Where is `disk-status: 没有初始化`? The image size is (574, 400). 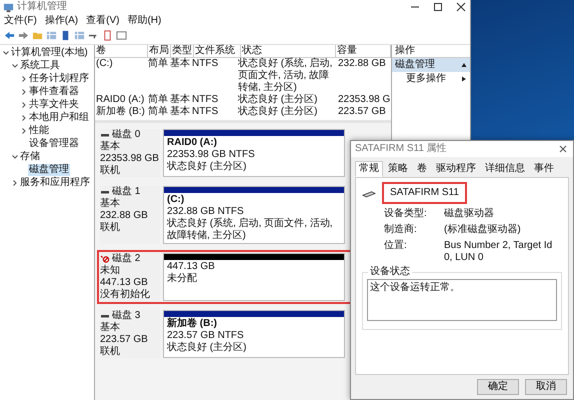 disk-status: 没有初始化 is located at coordinates (125, 295).